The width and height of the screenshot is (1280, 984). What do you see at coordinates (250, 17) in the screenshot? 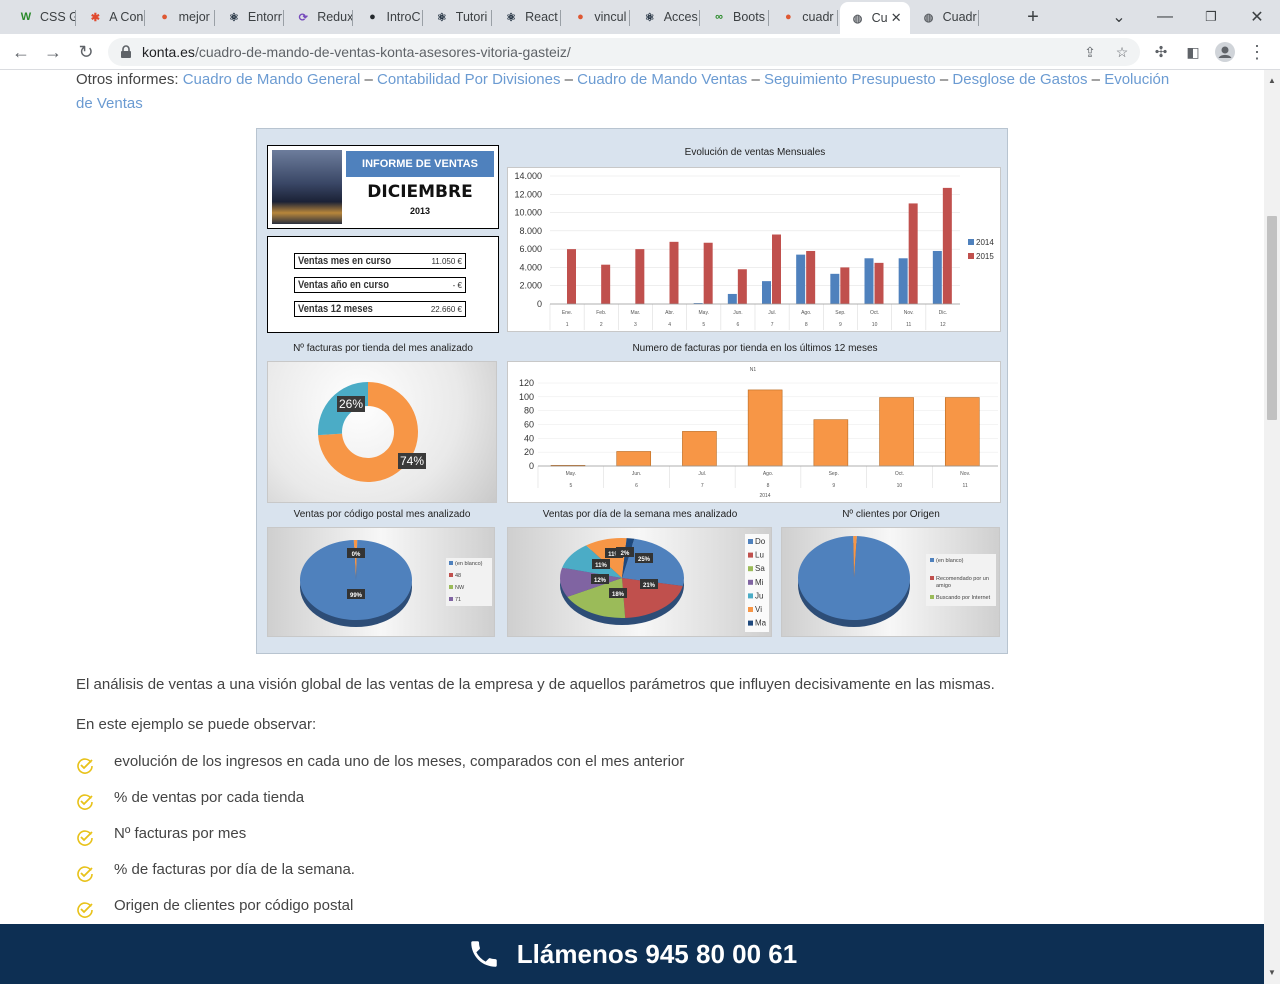
I see `browser-tab: ⚛ Entorr` at bounding box center [250, 17].